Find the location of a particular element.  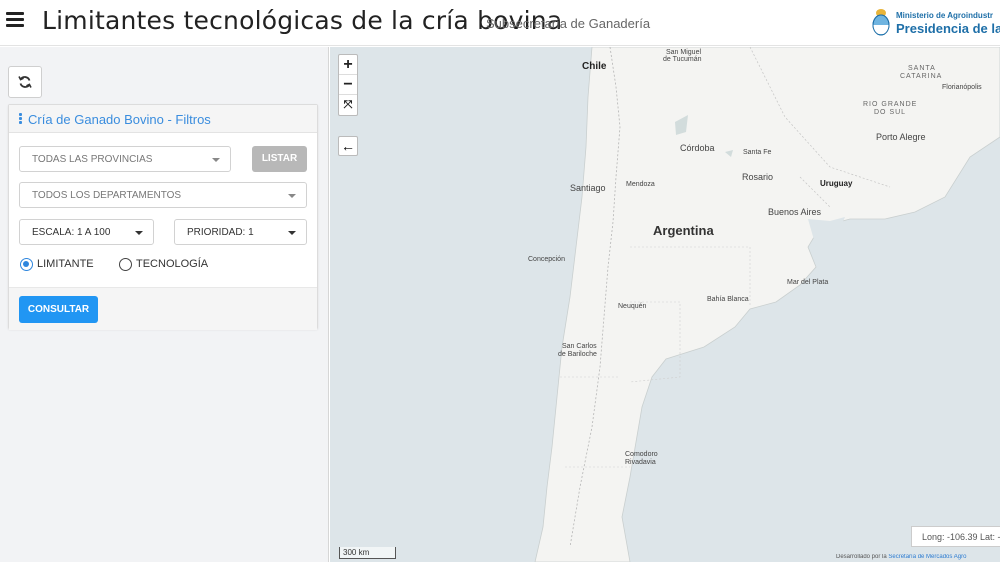

zoom-control: + − ⤧ is located at coordinates (348, 85).